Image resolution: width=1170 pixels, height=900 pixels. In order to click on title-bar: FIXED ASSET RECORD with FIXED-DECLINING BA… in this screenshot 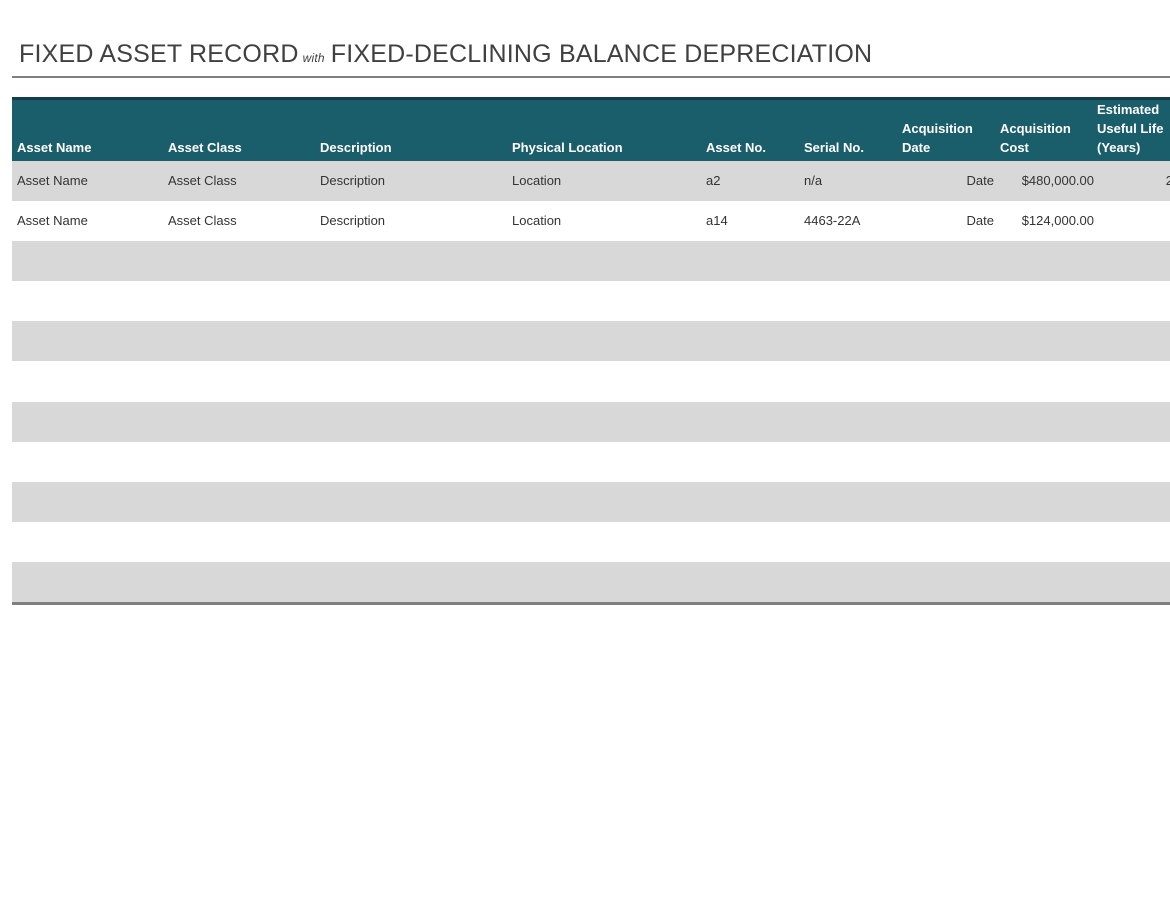, I will do `click(591, 57)`.